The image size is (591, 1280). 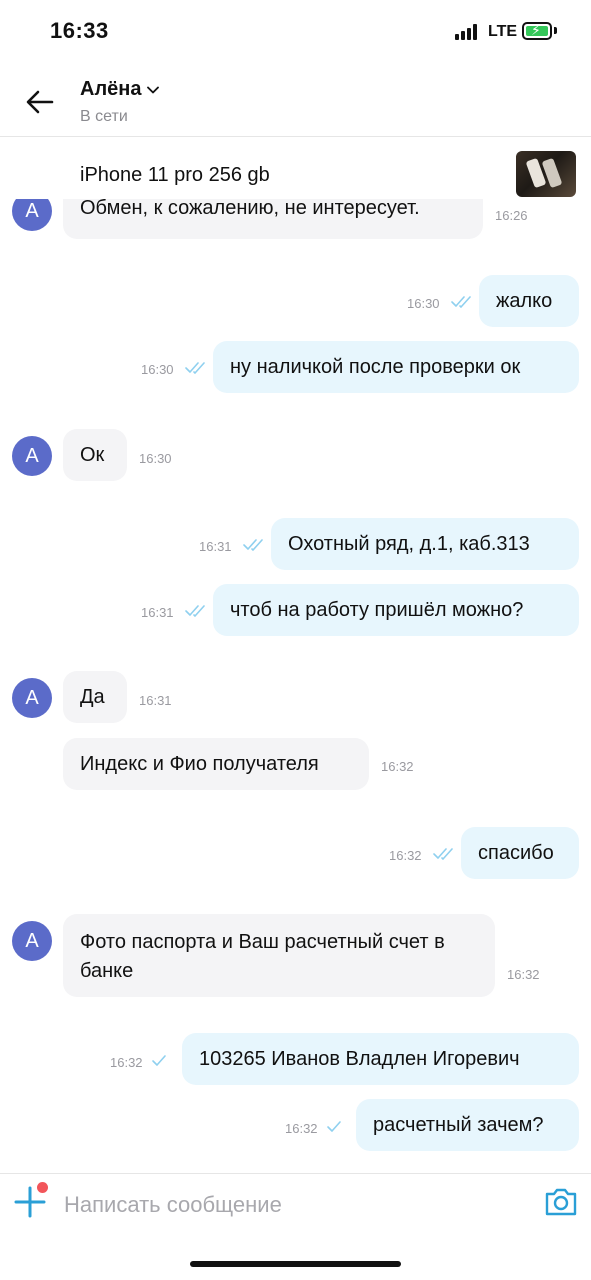 I want to click on network-type: LTE, so click(x=503, y=31).